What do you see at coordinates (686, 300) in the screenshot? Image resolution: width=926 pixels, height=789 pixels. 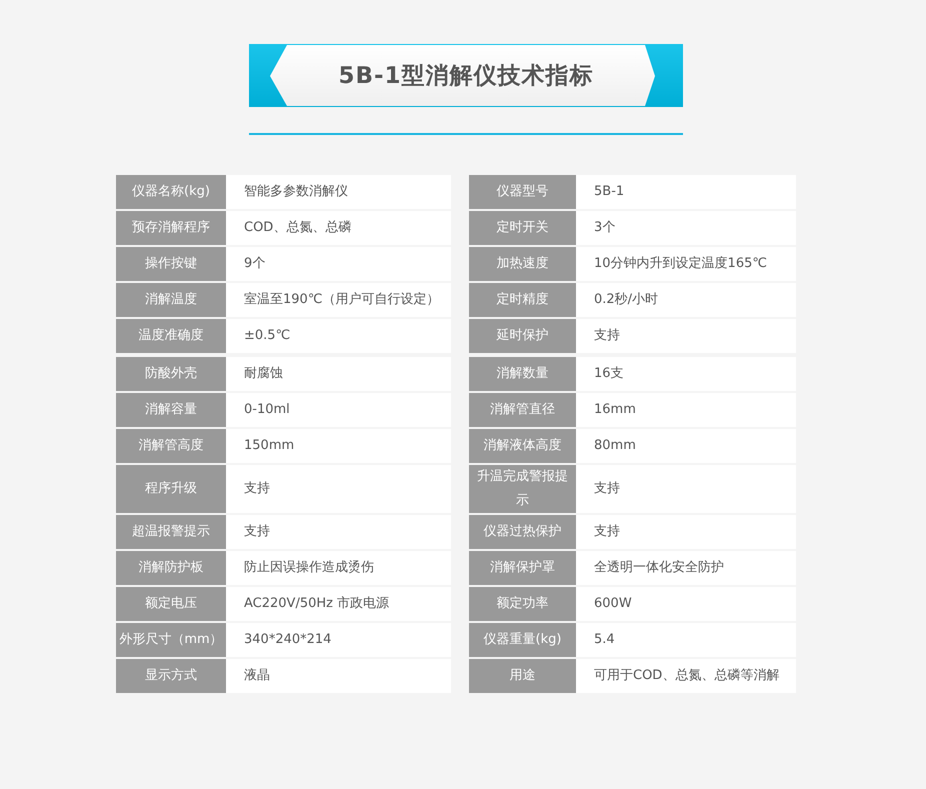 I see `spec-value: 0.2秒/小时` at bounding box center [686, 300].